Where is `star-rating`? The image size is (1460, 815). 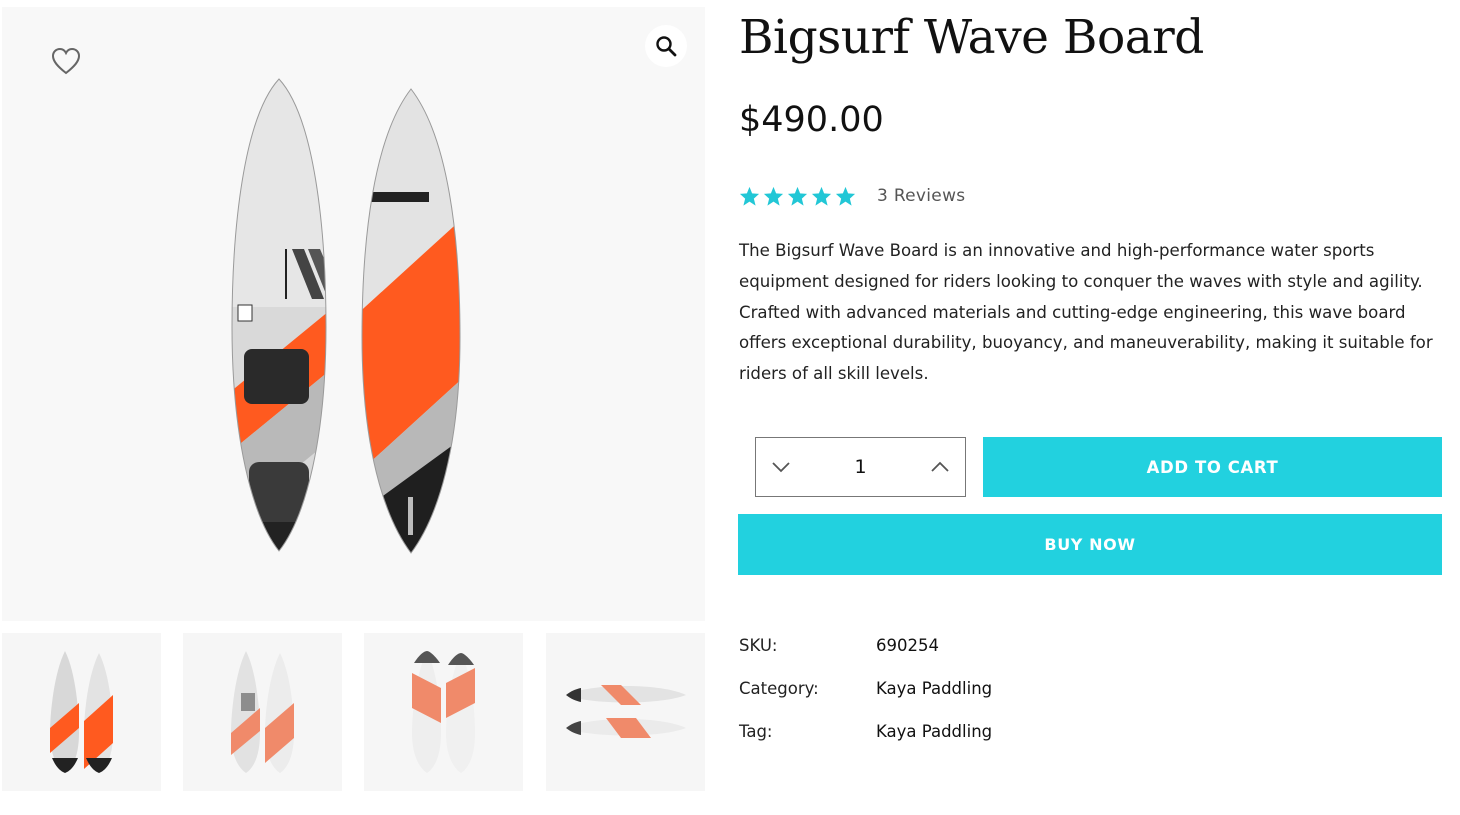
star-rating is located at coordinates (797, 196).